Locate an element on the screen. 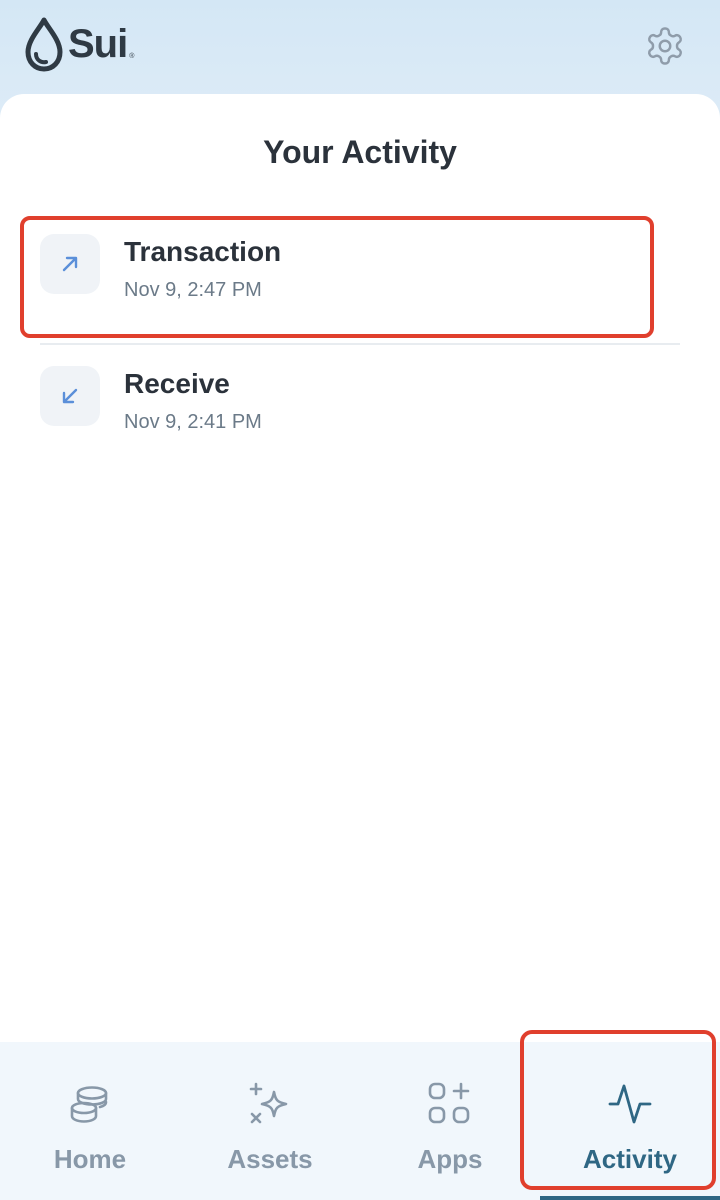 This screenshot has width=720, height=1200. bottom-nav: Home Assets Apps Activity is located at coordinates (360, 1121).